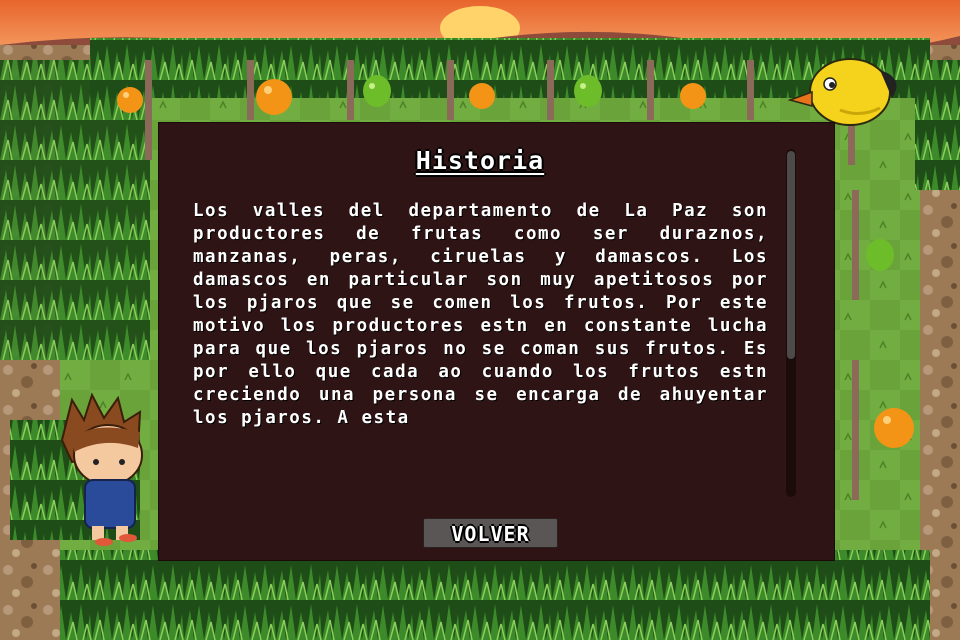 The image size is (960, 640). Describe the element at coordinates (495, 595) in the screenshot. I see `bottom-hedge` at that location.